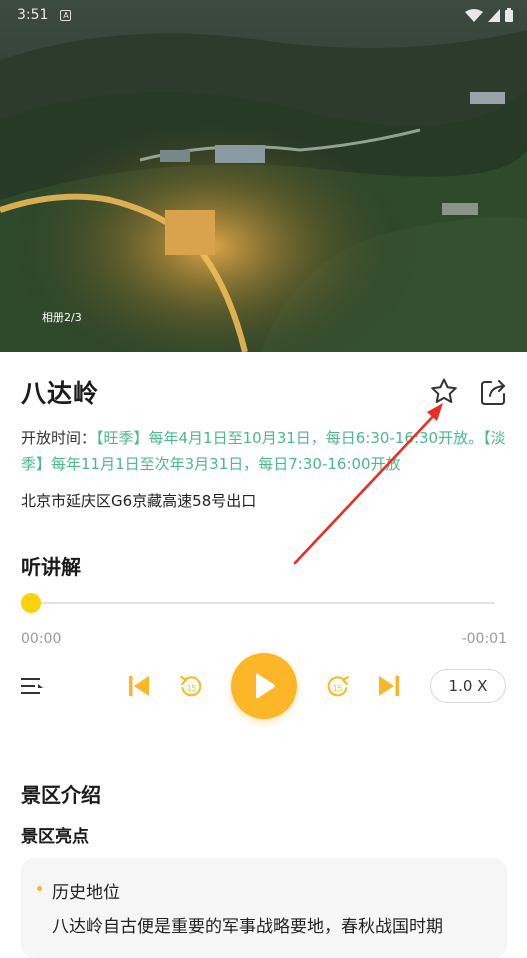 The width and height of the screenshot is (527, 958). Describe the element at coordinates (509, 15) in the screenshot. I see `battery-icon` at that location.